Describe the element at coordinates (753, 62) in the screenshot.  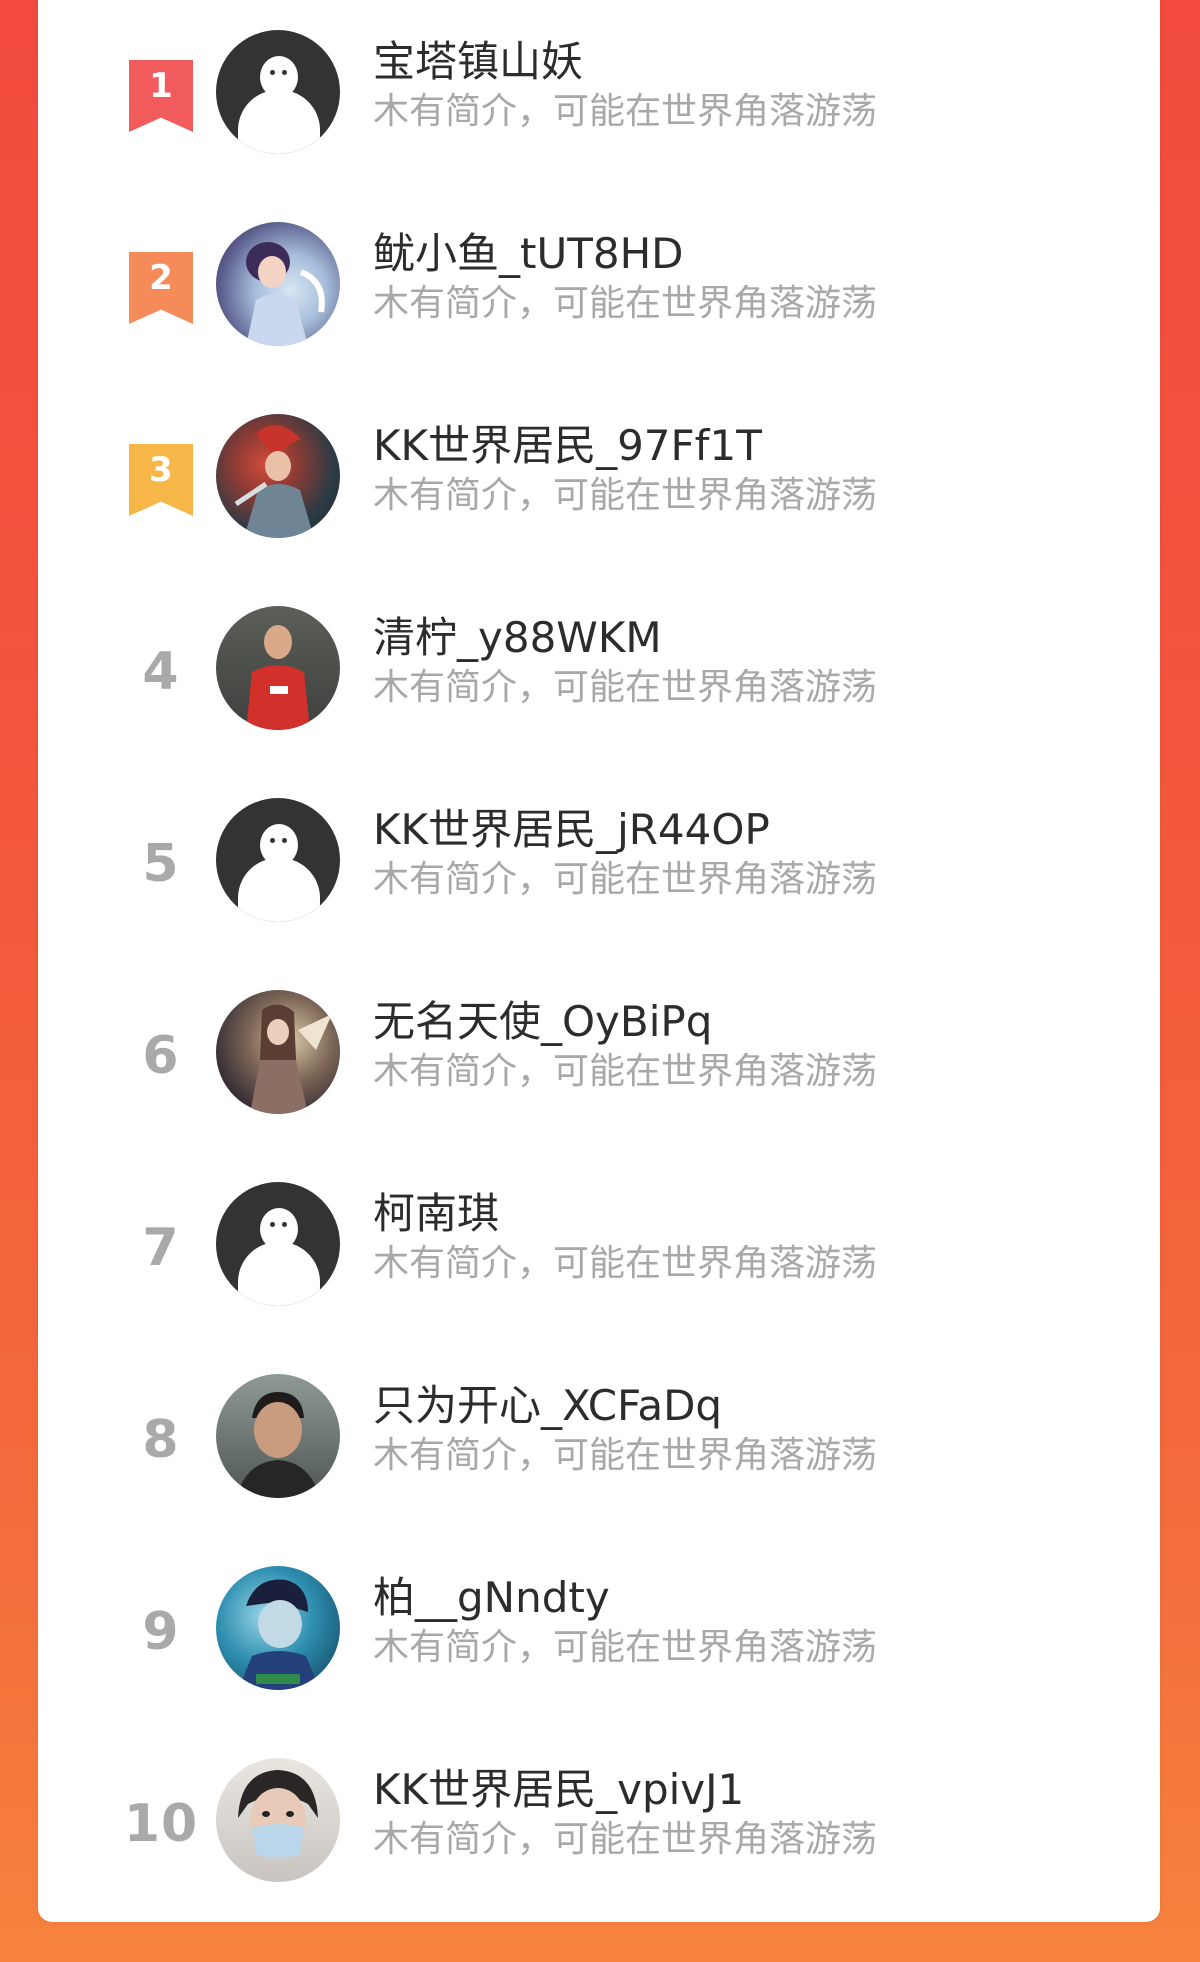
I see `username: 宝塔镇山妖` at that location.